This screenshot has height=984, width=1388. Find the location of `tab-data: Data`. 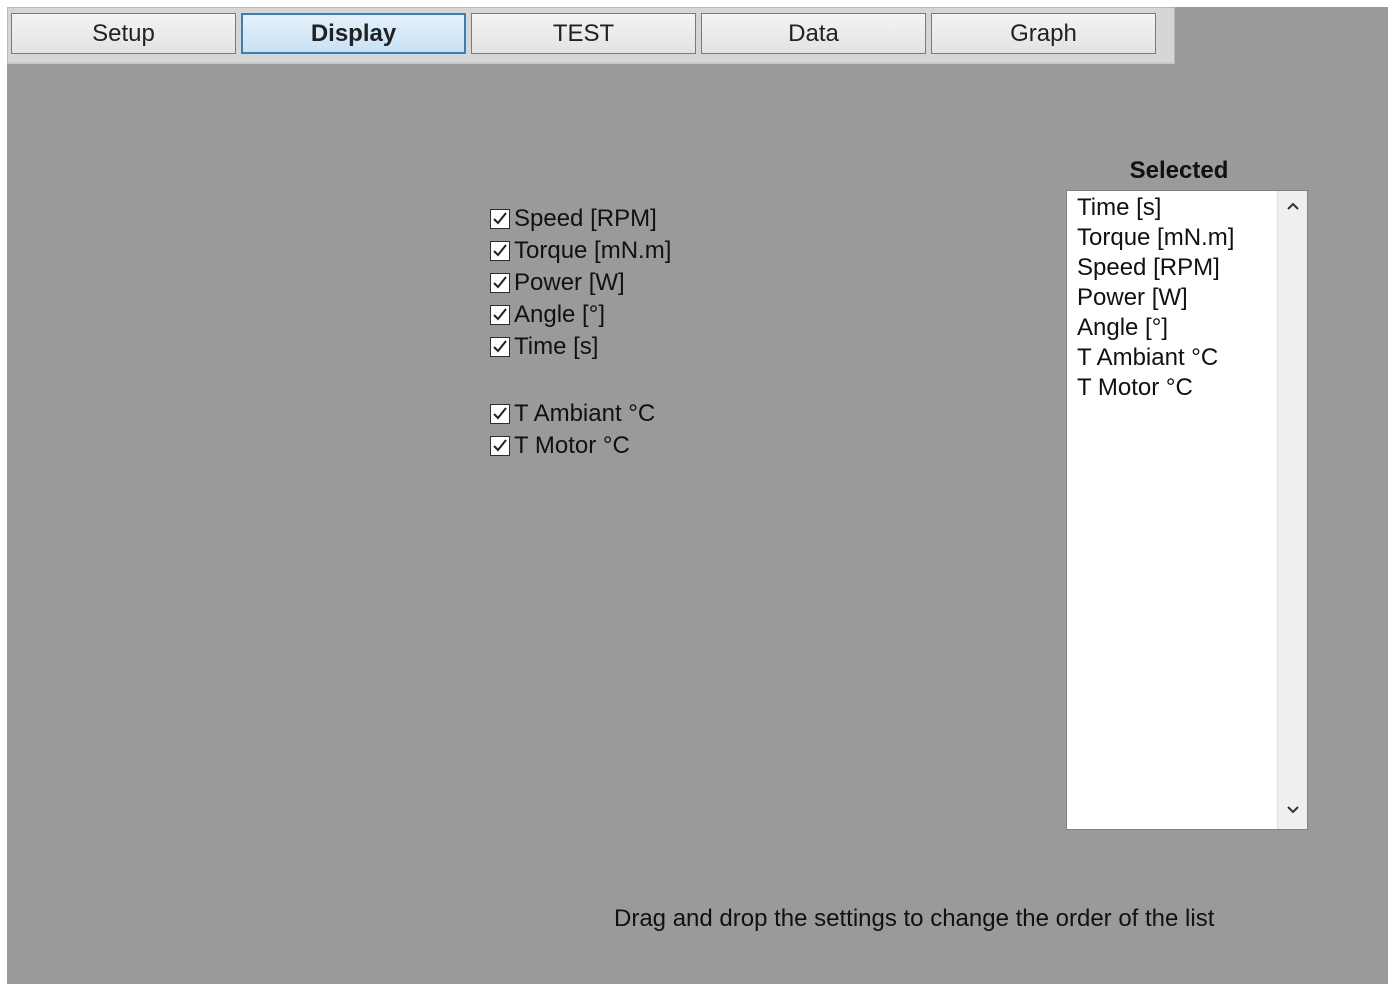

tab-data: Data is located at coordinates (813, 33).